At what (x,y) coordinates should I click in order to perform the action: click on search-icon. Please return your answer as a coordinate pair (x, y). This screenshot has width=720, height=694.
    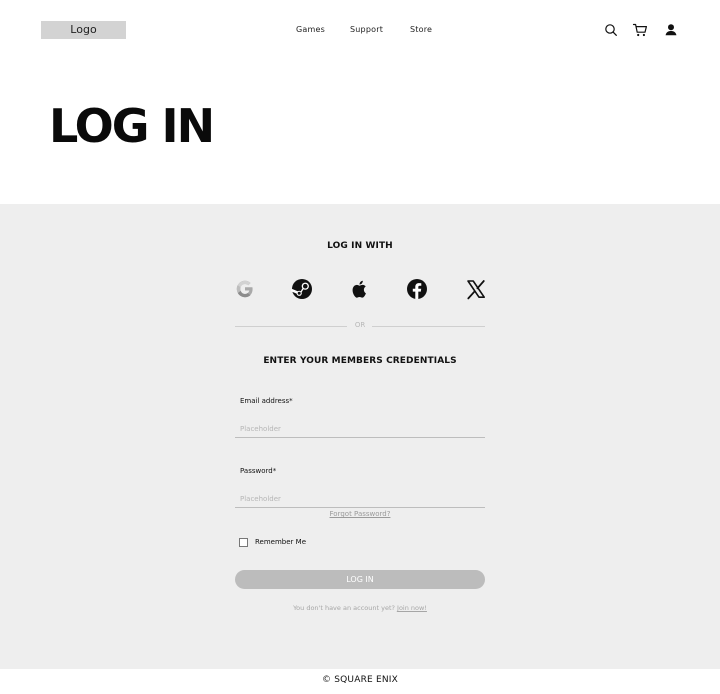
    Looking at the image, I should click on (611, 30).